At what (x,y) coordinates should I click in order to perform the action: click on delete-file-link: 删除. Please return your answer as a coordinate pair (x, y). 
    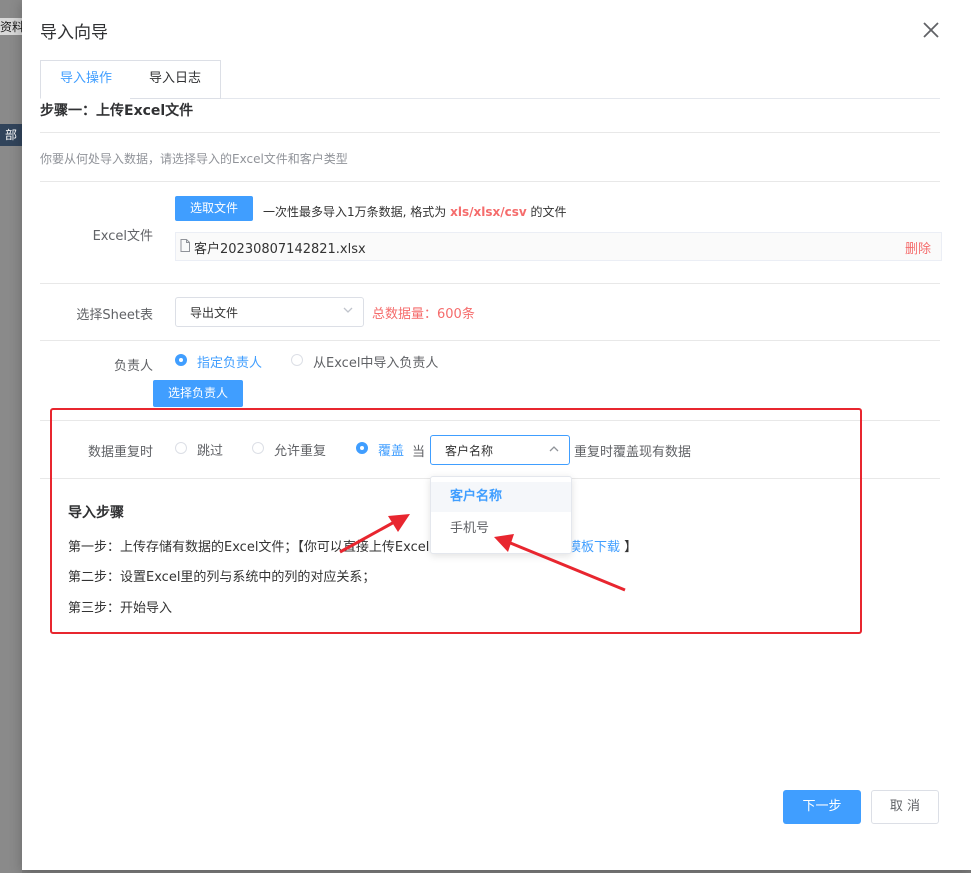
    Looking at the image, I should click on (918, 247).